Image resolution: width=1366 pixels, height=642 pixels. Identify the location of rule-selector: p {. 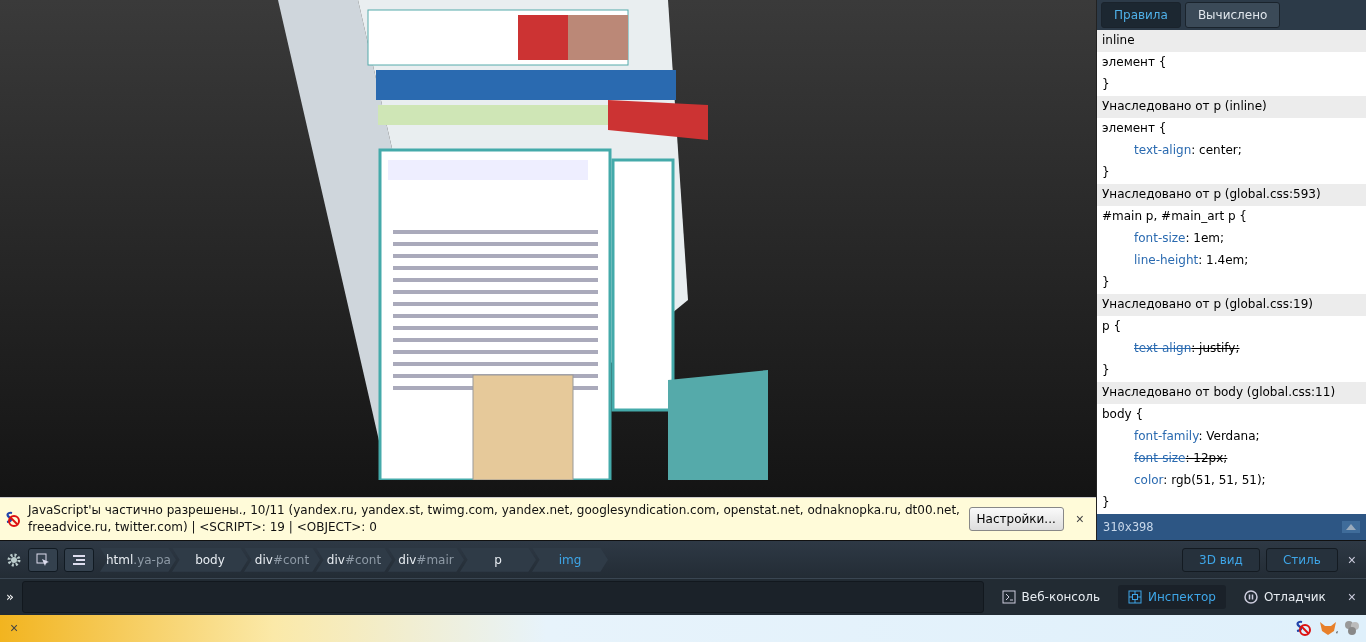
(1112, 326).